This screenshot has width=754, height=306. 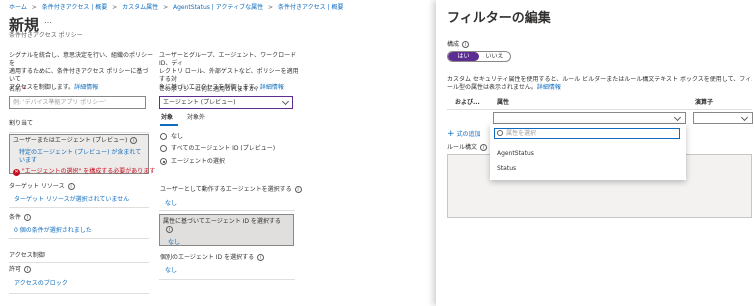 What do you see at coordinates (503, 102) in the screenshot?
I see `col-attribute: 属性` at bounding box center [503, 102].